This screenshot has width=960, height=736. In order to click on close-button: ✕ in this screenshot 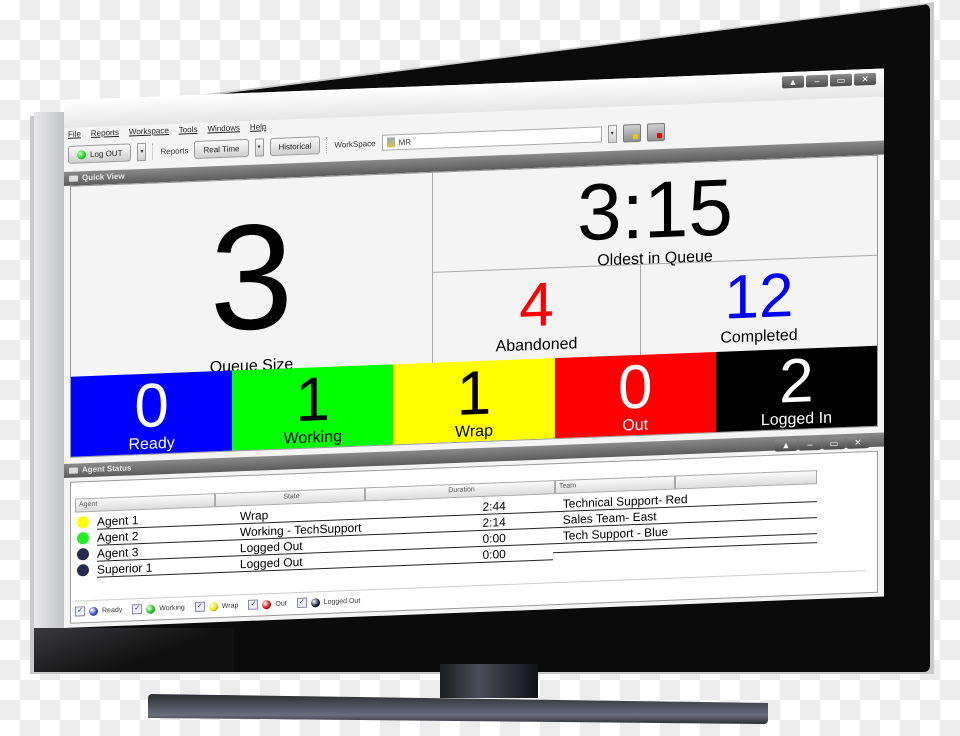, I will do `click(865, 79)`.